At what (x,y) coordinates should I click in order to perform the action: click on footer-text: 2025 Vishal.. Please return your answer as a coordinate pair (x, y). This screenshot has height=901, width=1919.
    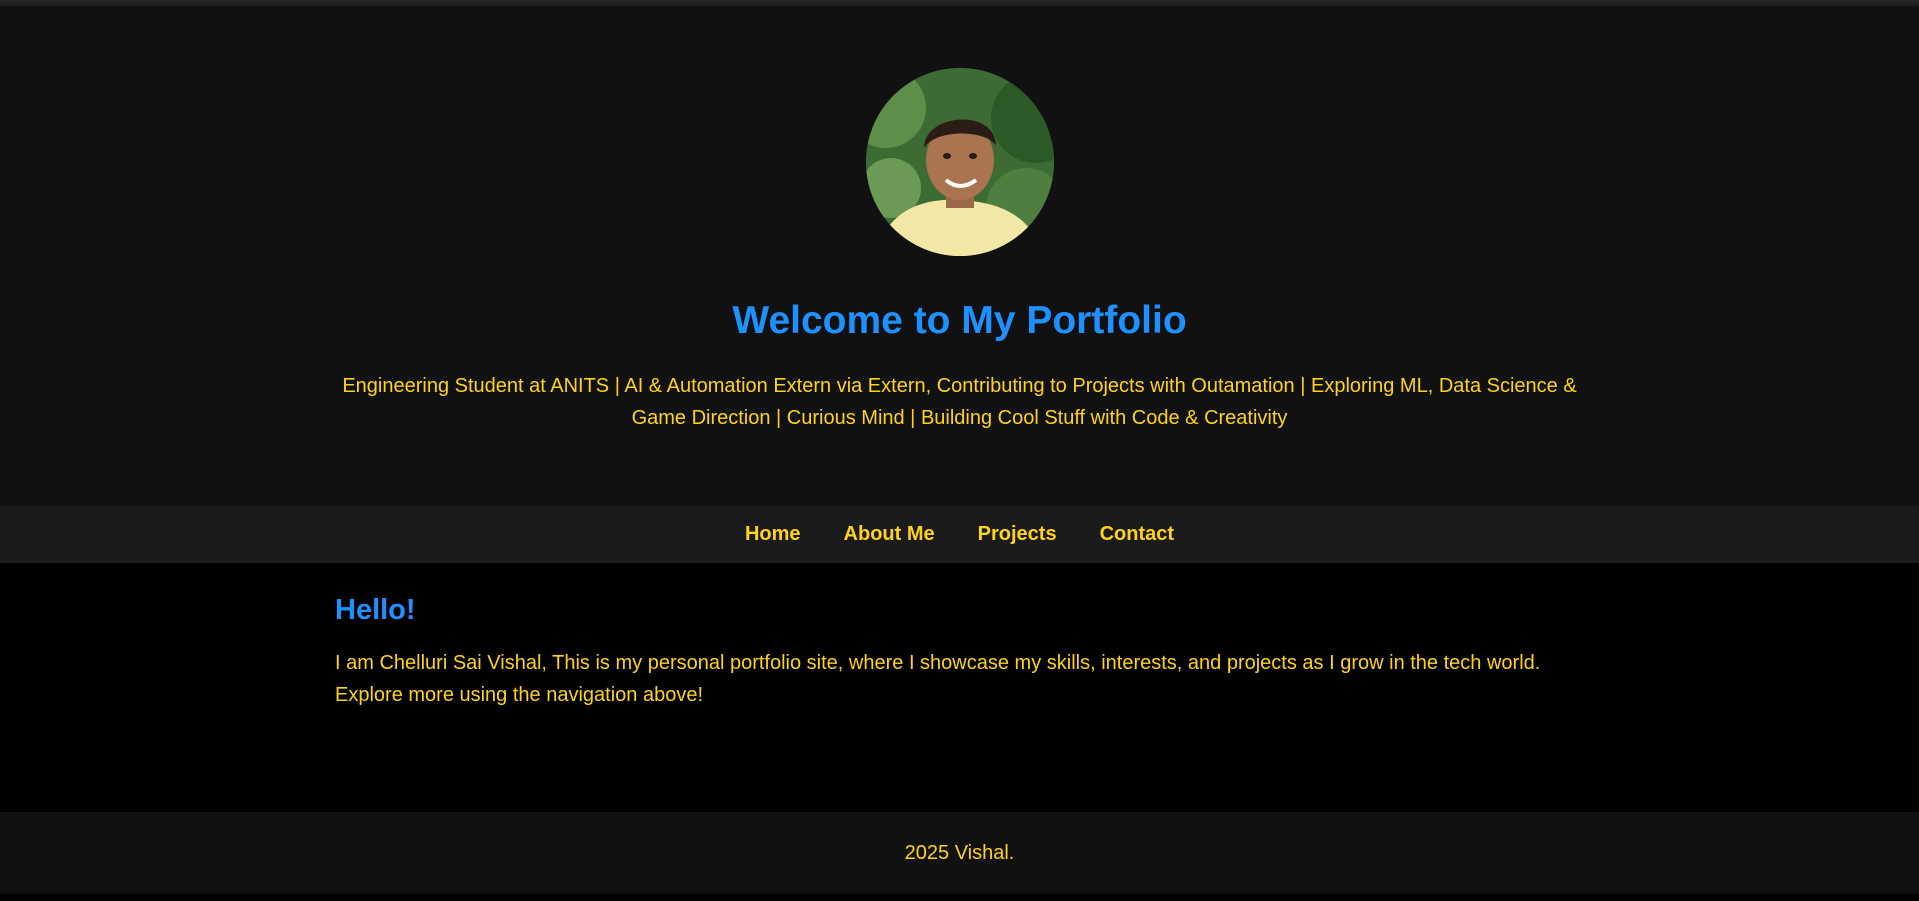
    Looking at the image, I should click on (959, 852).